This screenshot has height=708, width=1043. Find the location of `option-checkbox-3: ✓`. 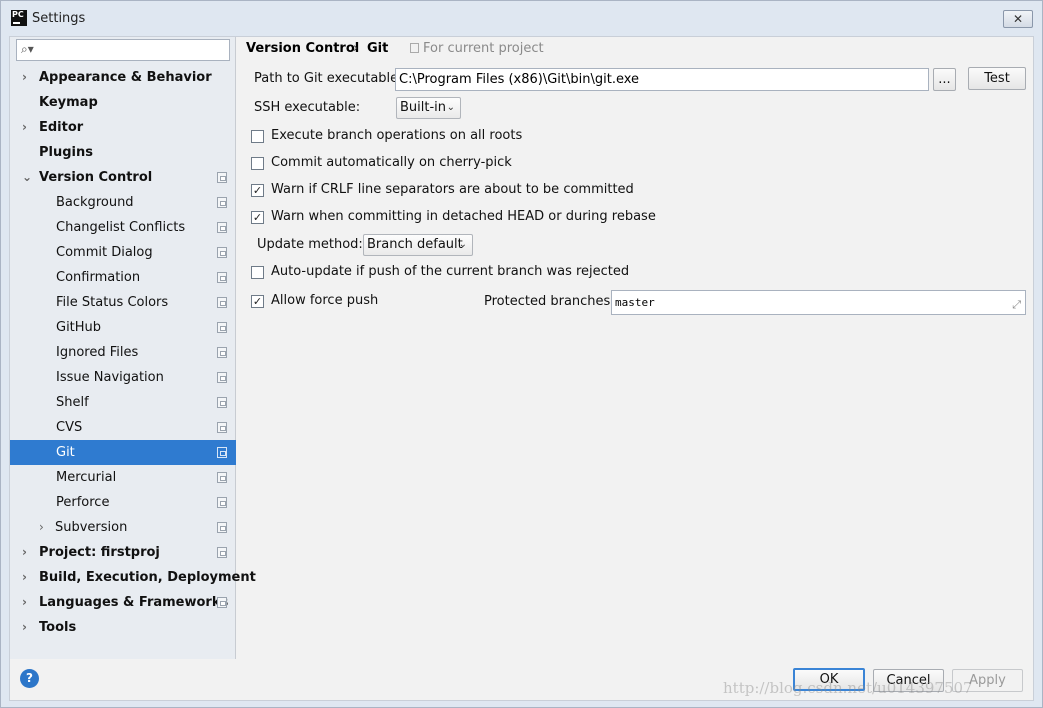

option-checkbox-3: ✓ is located at coordinates (257, 190).